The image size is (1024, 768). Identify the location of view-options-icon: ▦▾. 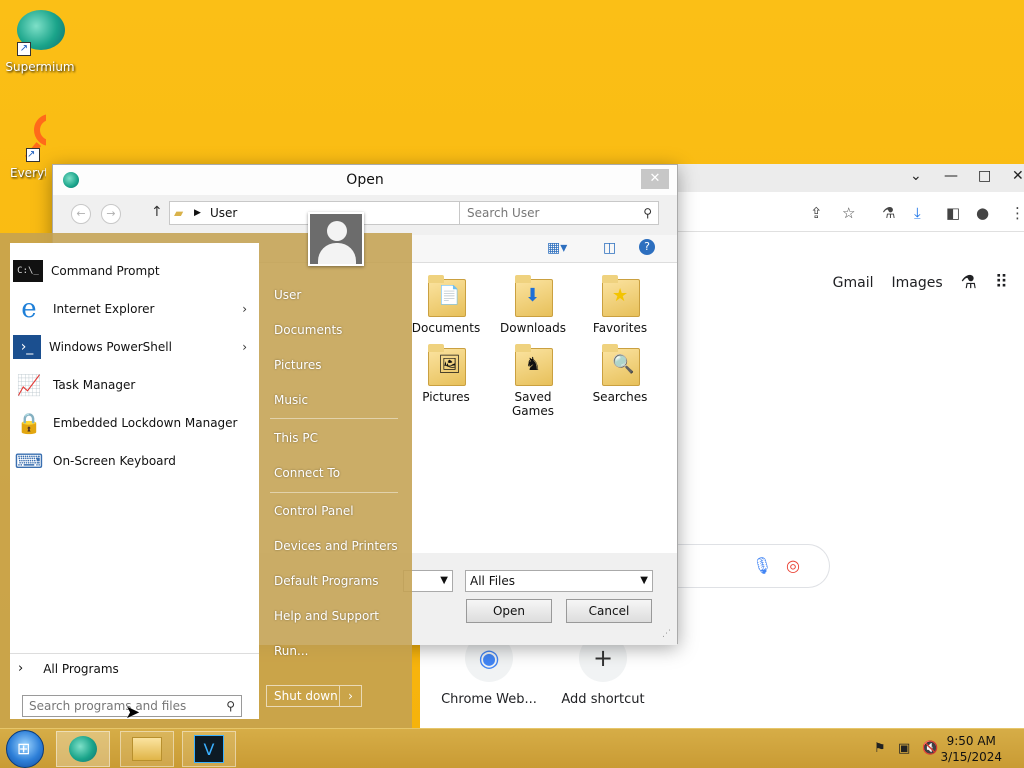
(557, 248).